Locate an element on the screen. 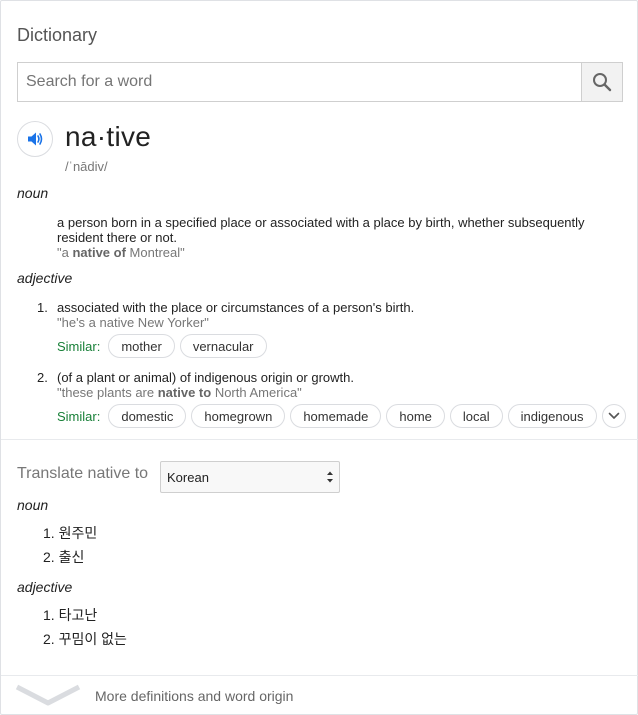 The image size is (638, 715). translation-item: 2. 꾸밈이 없는 is located at coordinates (85, 639).